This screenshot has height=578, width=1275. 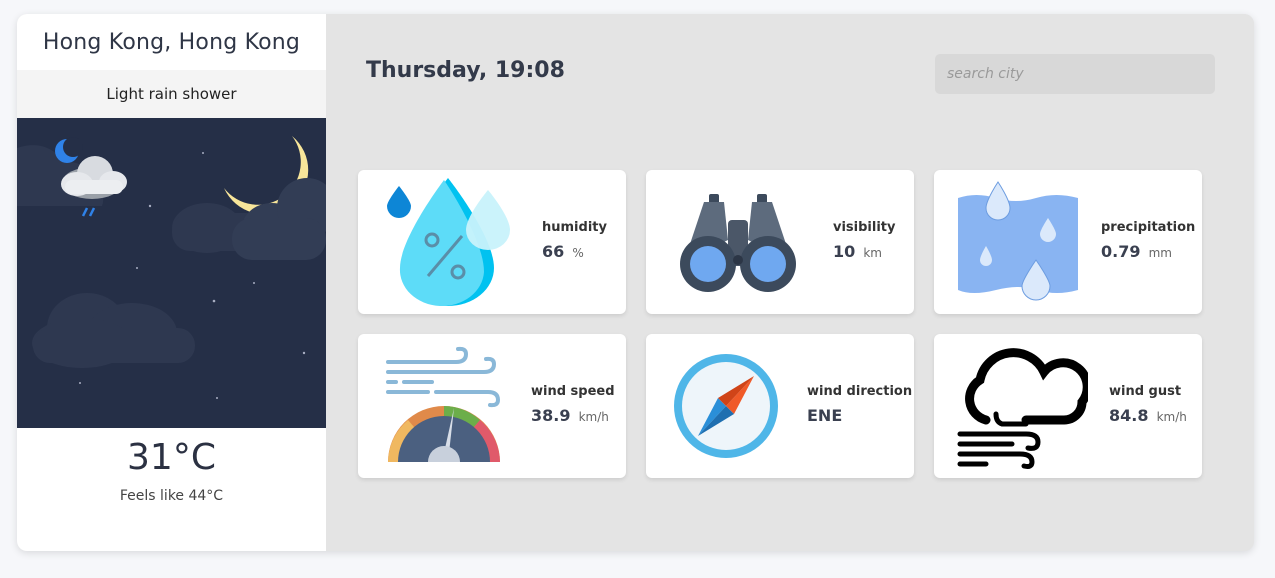 I want to click on current-datetime: Thursday, 19:08, so click(x=465, y=70).